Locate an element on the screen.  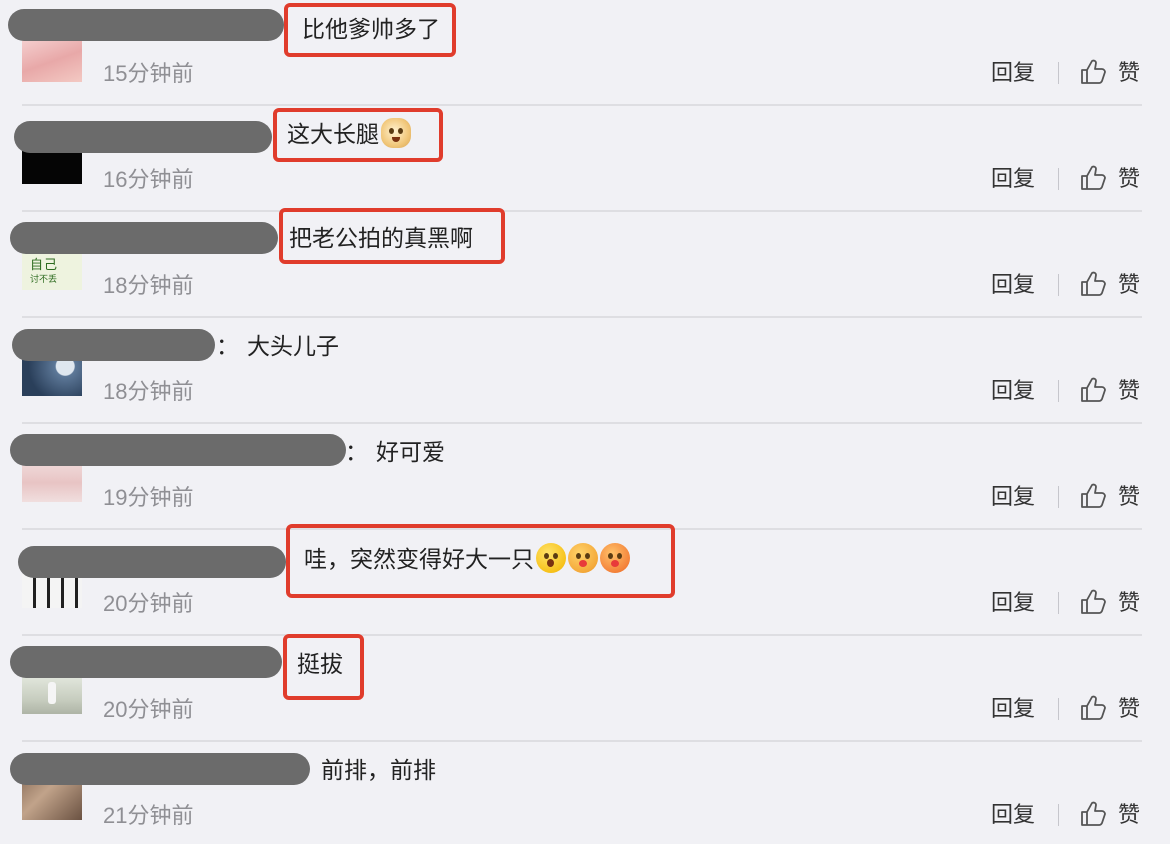
comment-row: ： 好可爱 19分钟前 回复 赞 is located at coordinates (585, 477).